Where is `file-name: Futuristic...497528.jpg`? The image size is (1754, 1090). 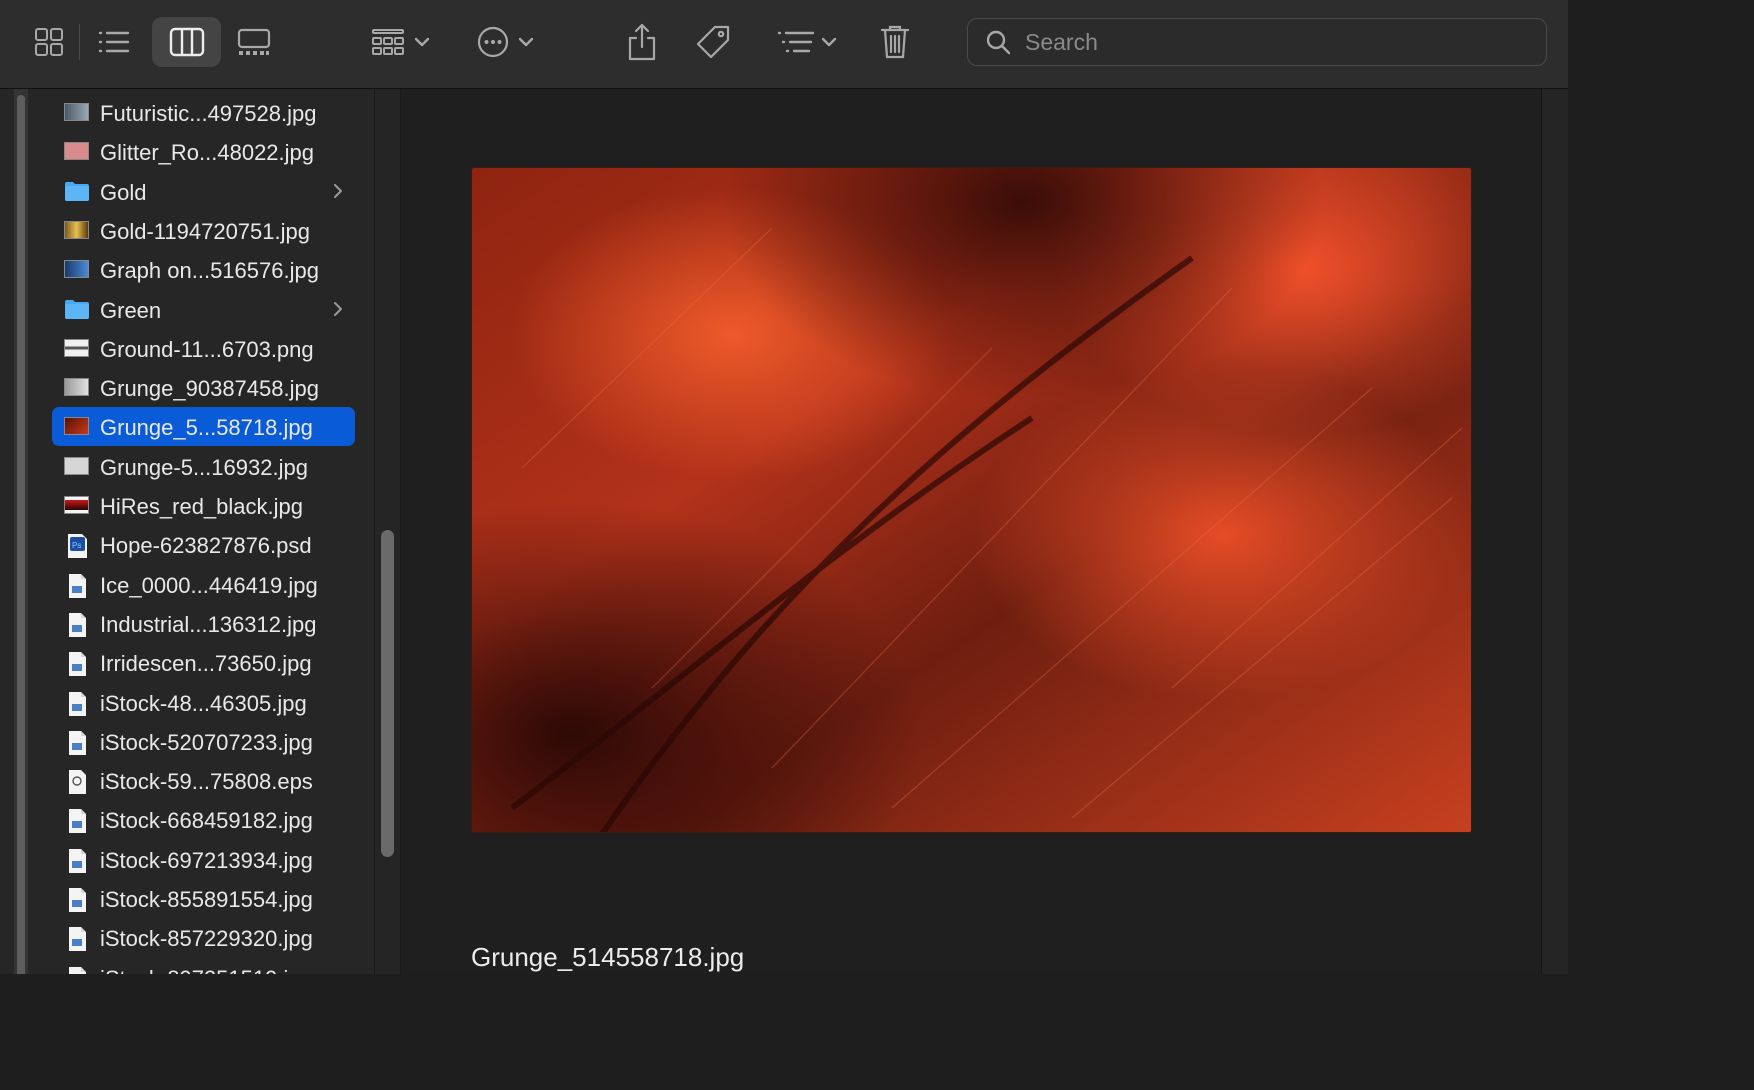 file-name: Futuristic...497528.jpg is located at coordinates (208, 113).